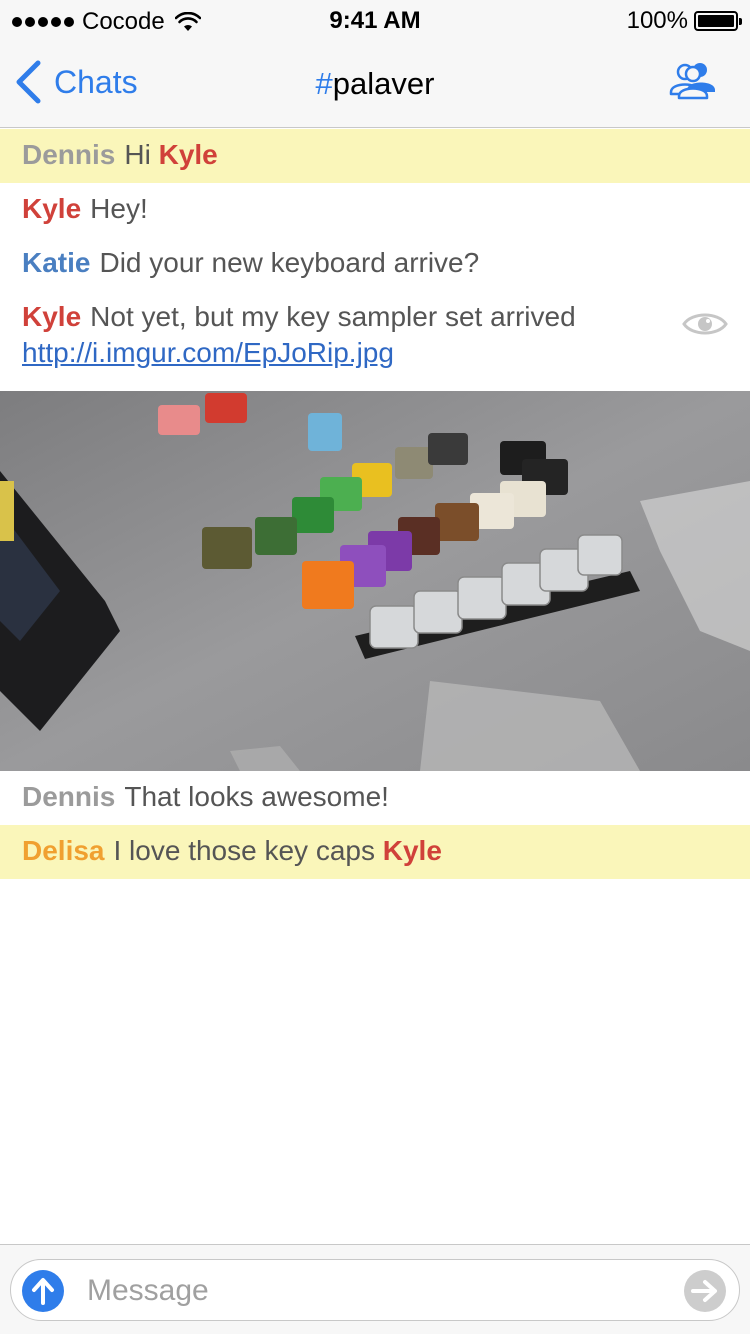  I want to click on message-text: I love those key caps, so click(248, 850).